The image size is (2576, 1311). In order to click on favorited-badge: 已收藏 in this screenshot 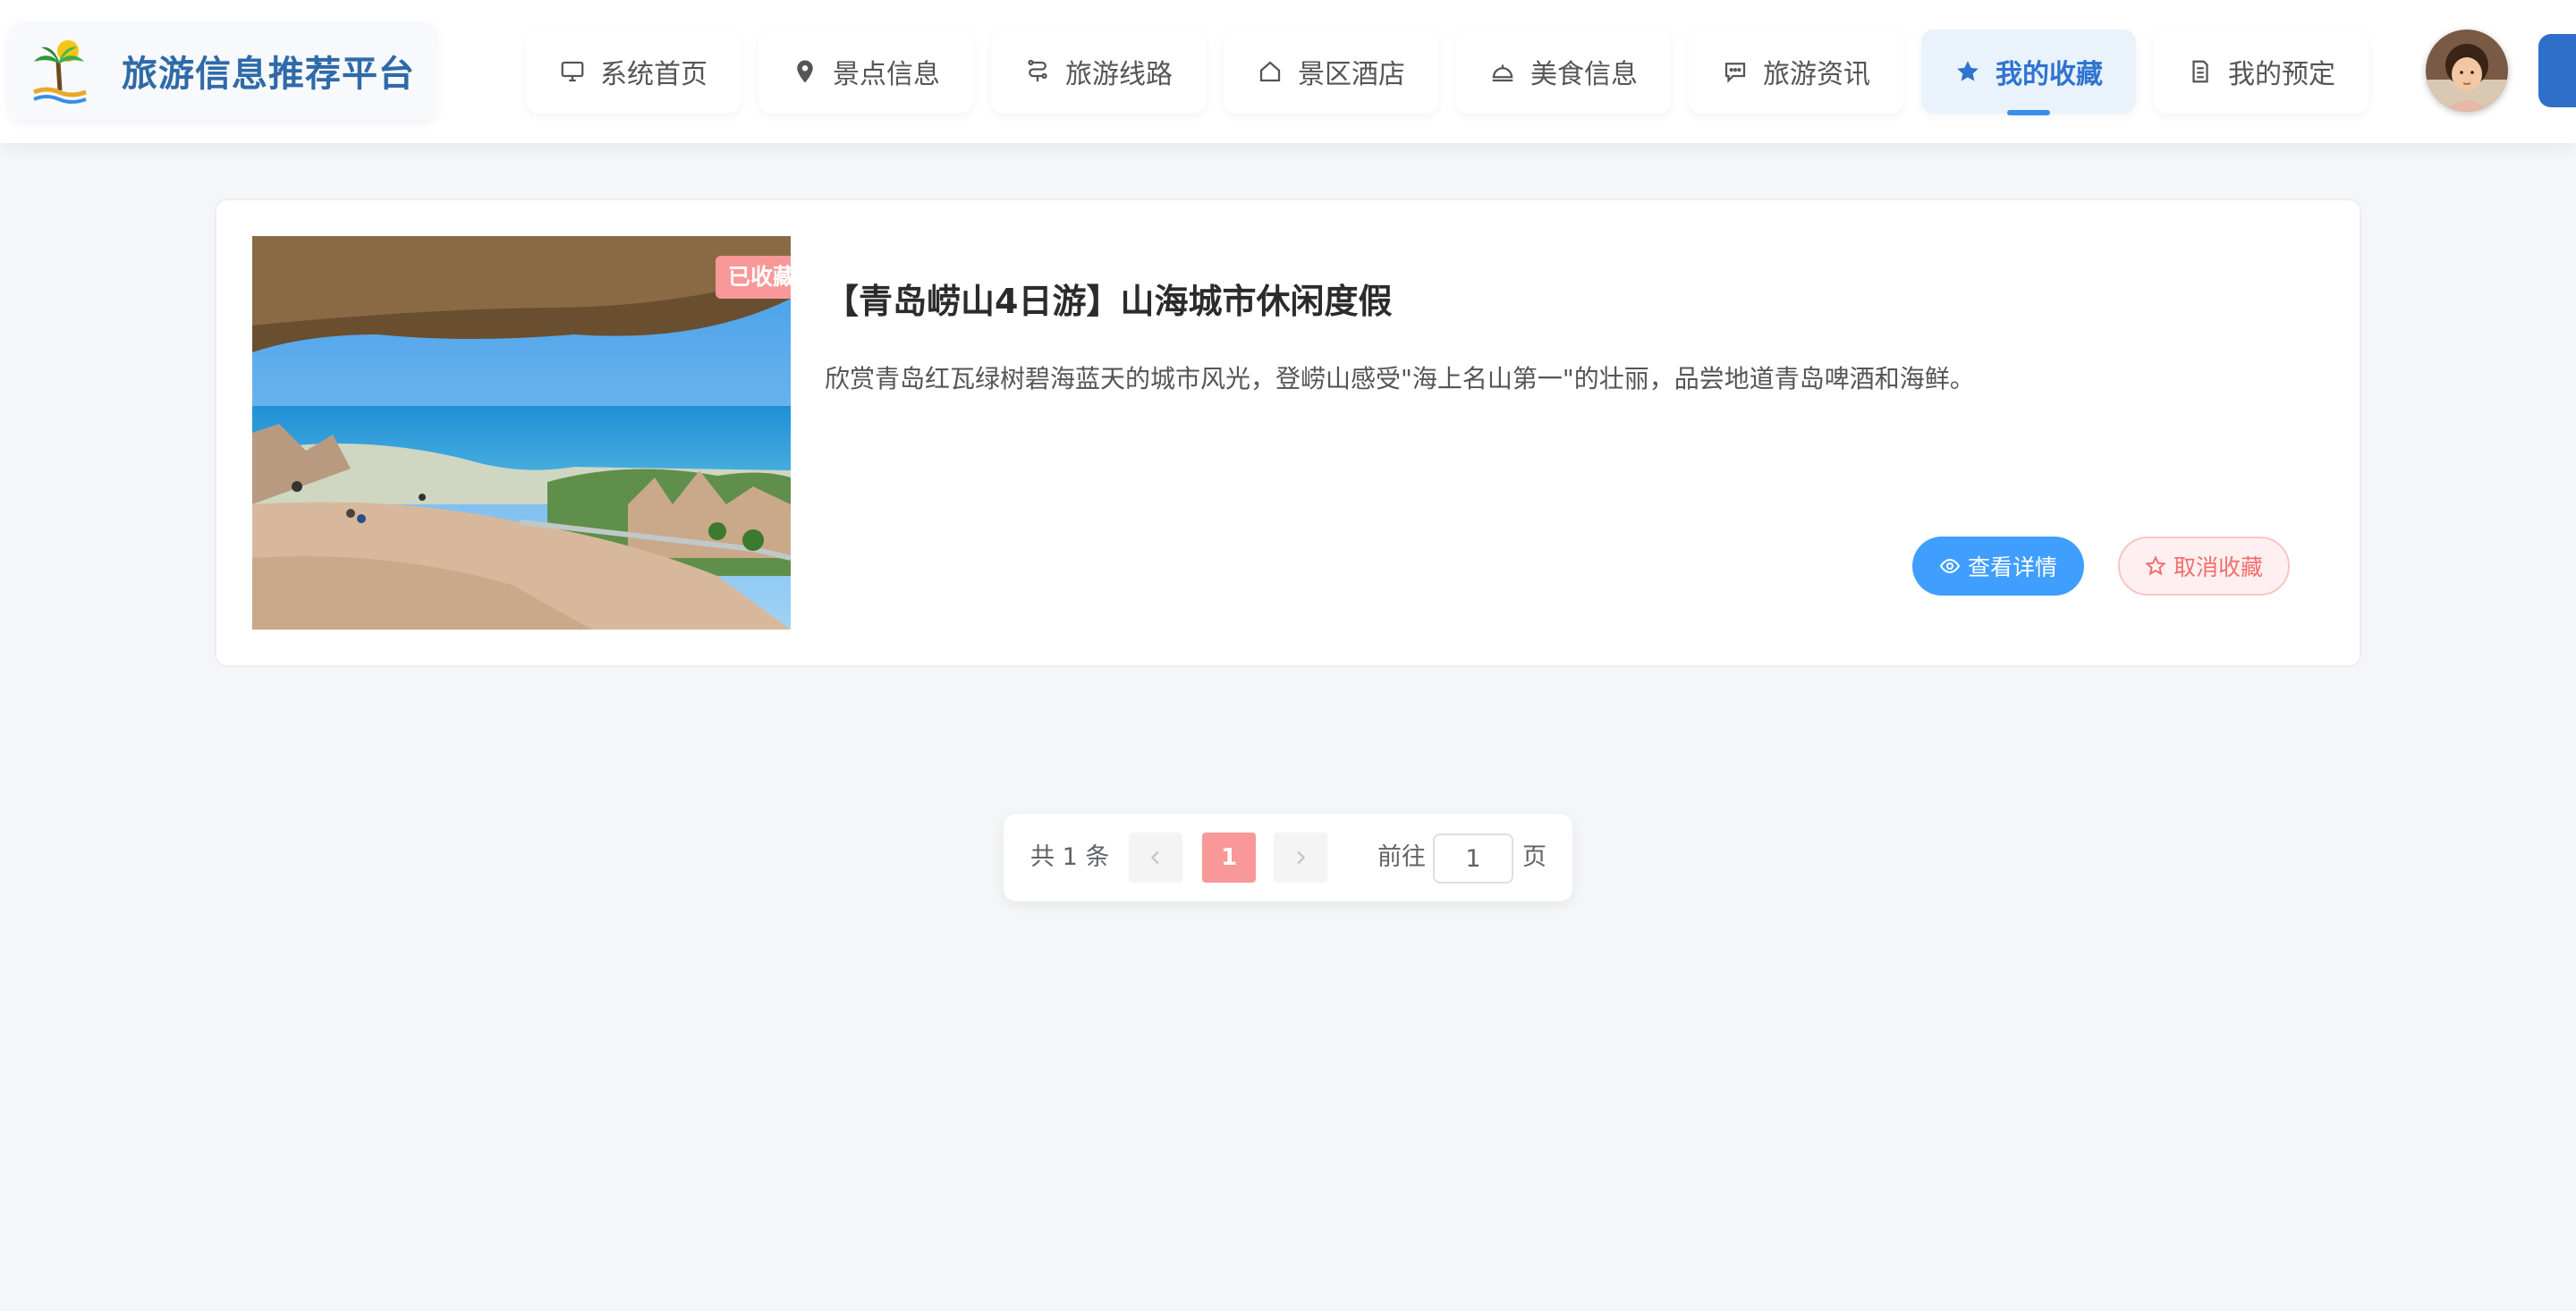, I will do `click(753, 277)`.